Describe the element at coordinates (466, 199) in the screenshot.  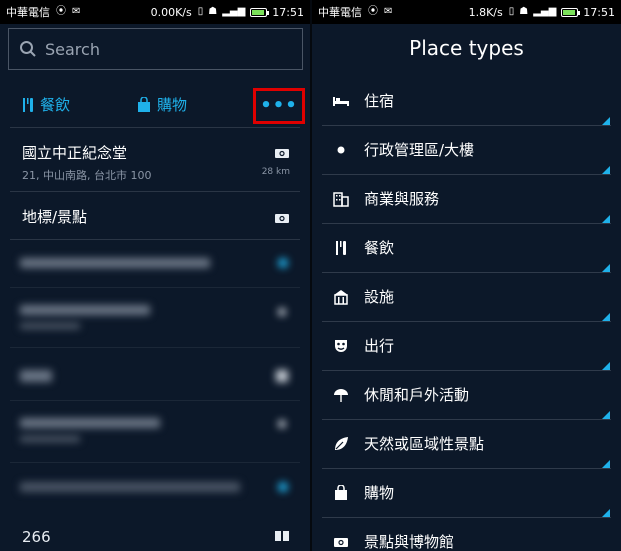
I see `place-type-business: 商業與服務` at that location.